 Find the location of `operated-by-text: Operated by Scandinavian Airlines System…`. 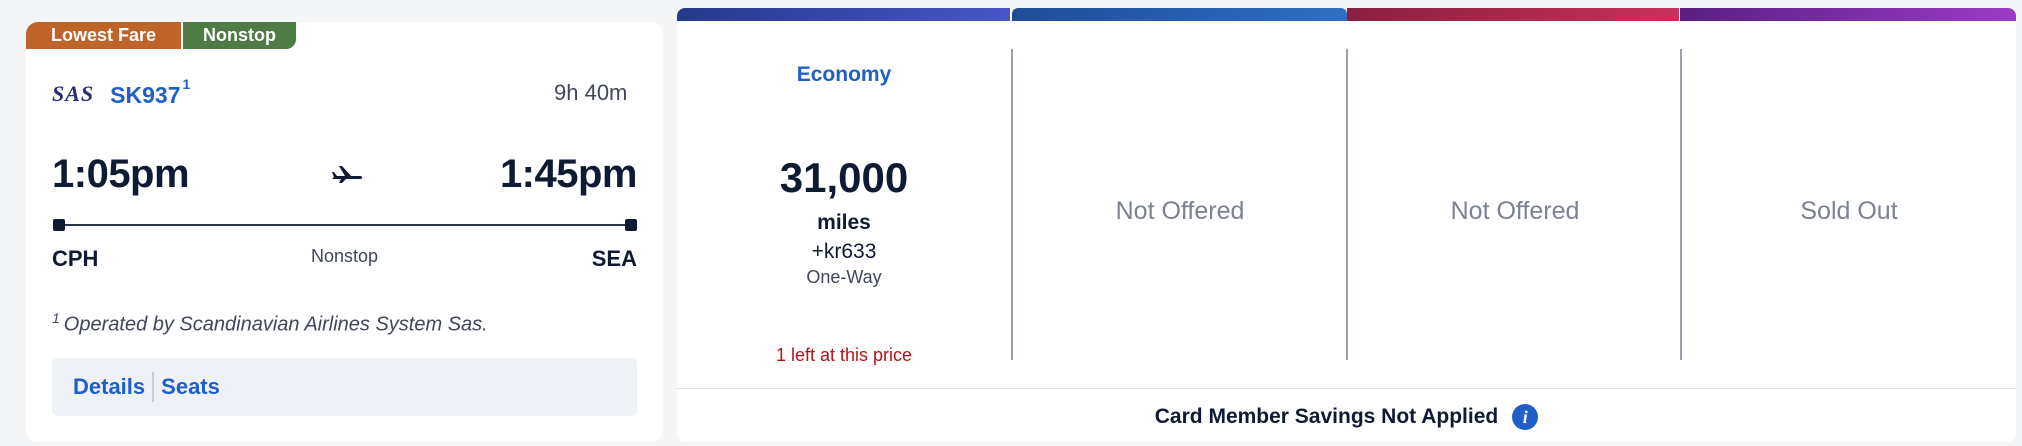

operated-by-text: Operated by Scandinavian Airlines System… is located at coordinates (275, 324).